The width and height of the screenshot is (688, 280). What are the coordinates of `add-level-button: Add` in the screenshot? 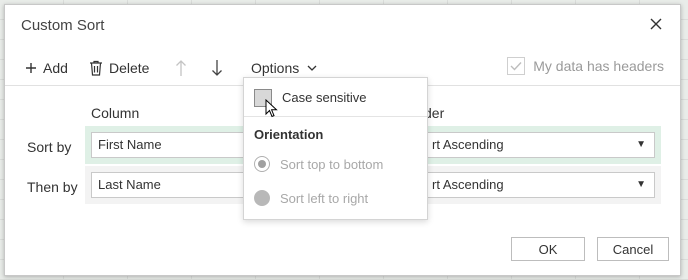 It's located at (46, 68).